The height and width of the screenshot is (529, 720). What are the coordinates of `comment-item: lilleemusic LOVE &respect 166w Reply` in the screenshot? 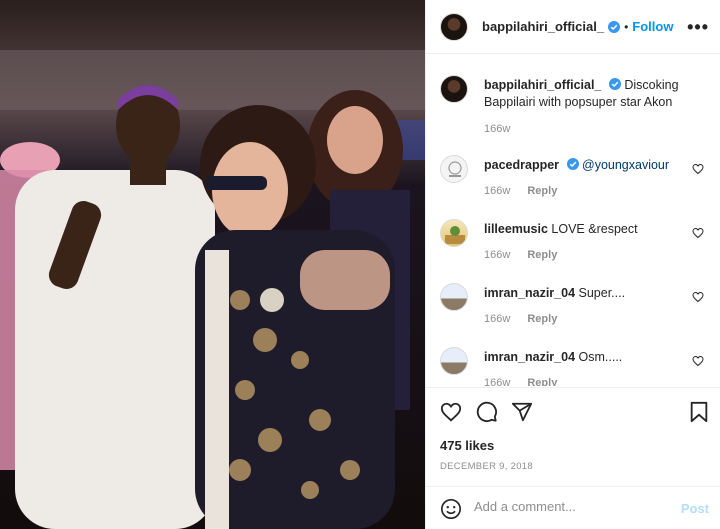 It's located at (575, 244).